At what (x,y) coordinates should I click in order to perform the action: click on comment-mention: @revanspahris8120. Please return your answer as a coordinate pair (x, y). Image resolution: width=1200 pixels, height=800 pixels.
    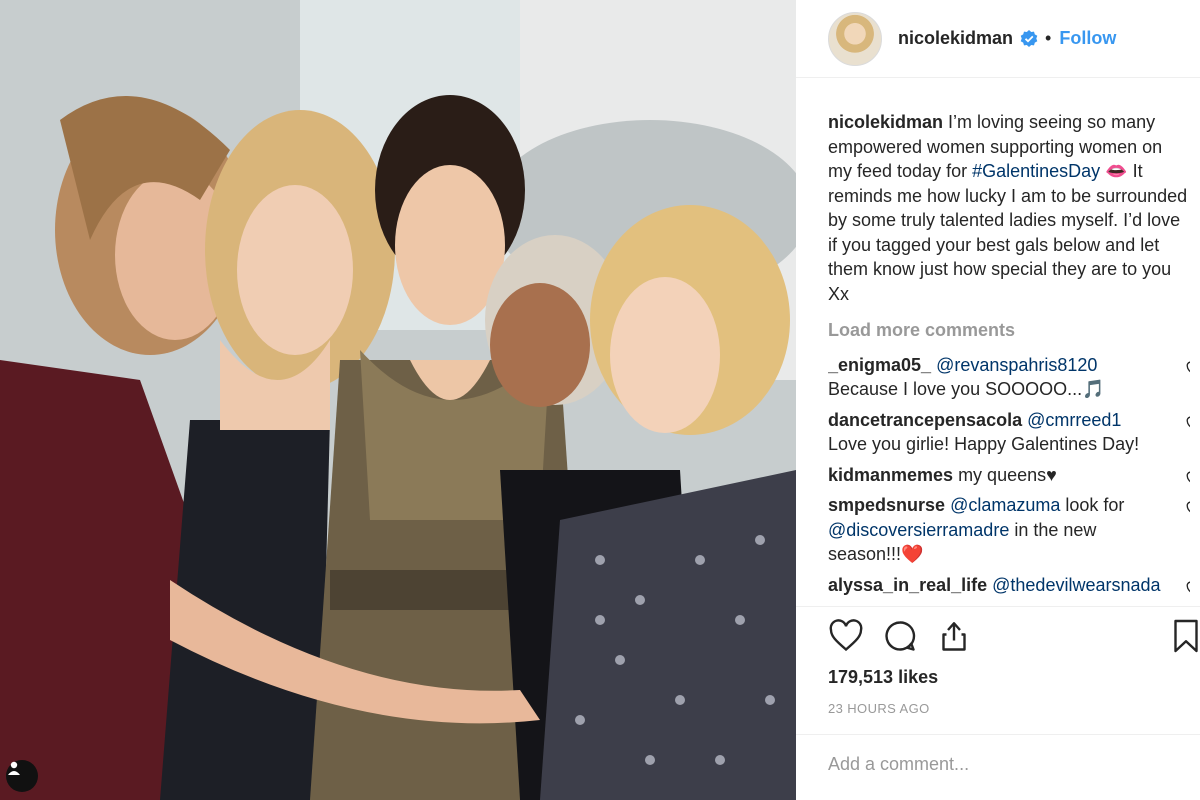
    Looking at the image, I should click on (1016, 365).